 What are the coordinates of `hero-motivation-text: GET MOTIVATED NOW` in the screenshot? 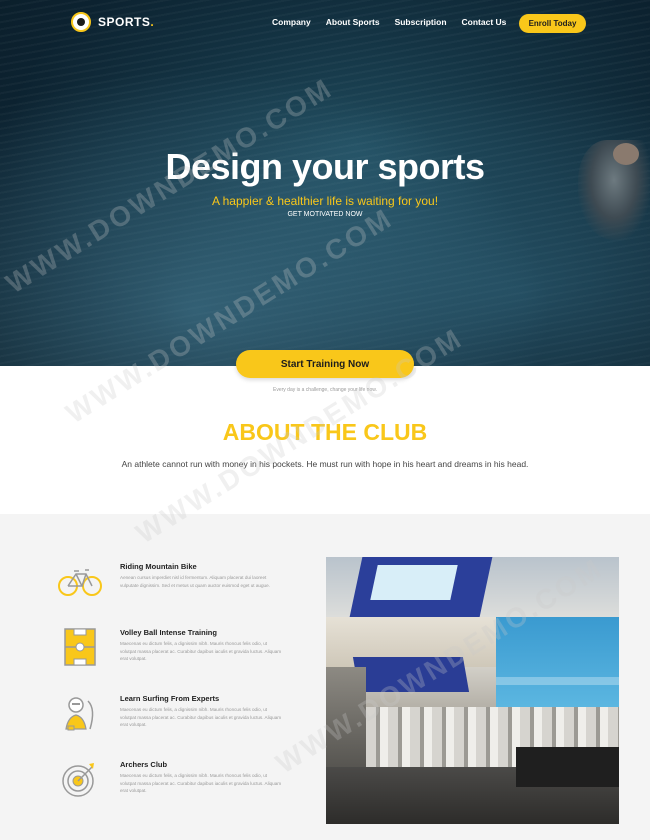 It's located at (325, 214).